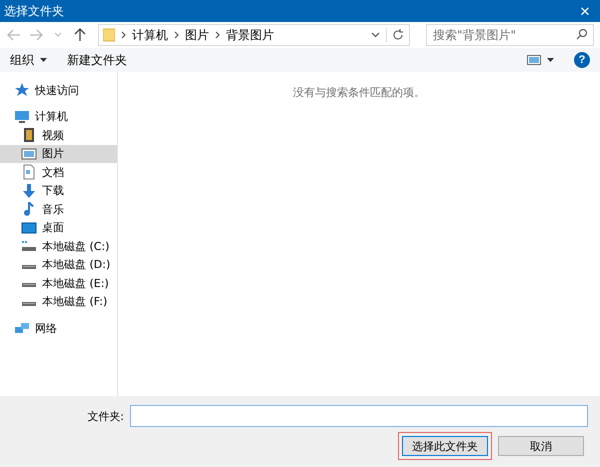 This screenshot has width=600, height=467. Describe the element at coordinates (22, 90) in the screenshot. I see `star-icon` at that location.